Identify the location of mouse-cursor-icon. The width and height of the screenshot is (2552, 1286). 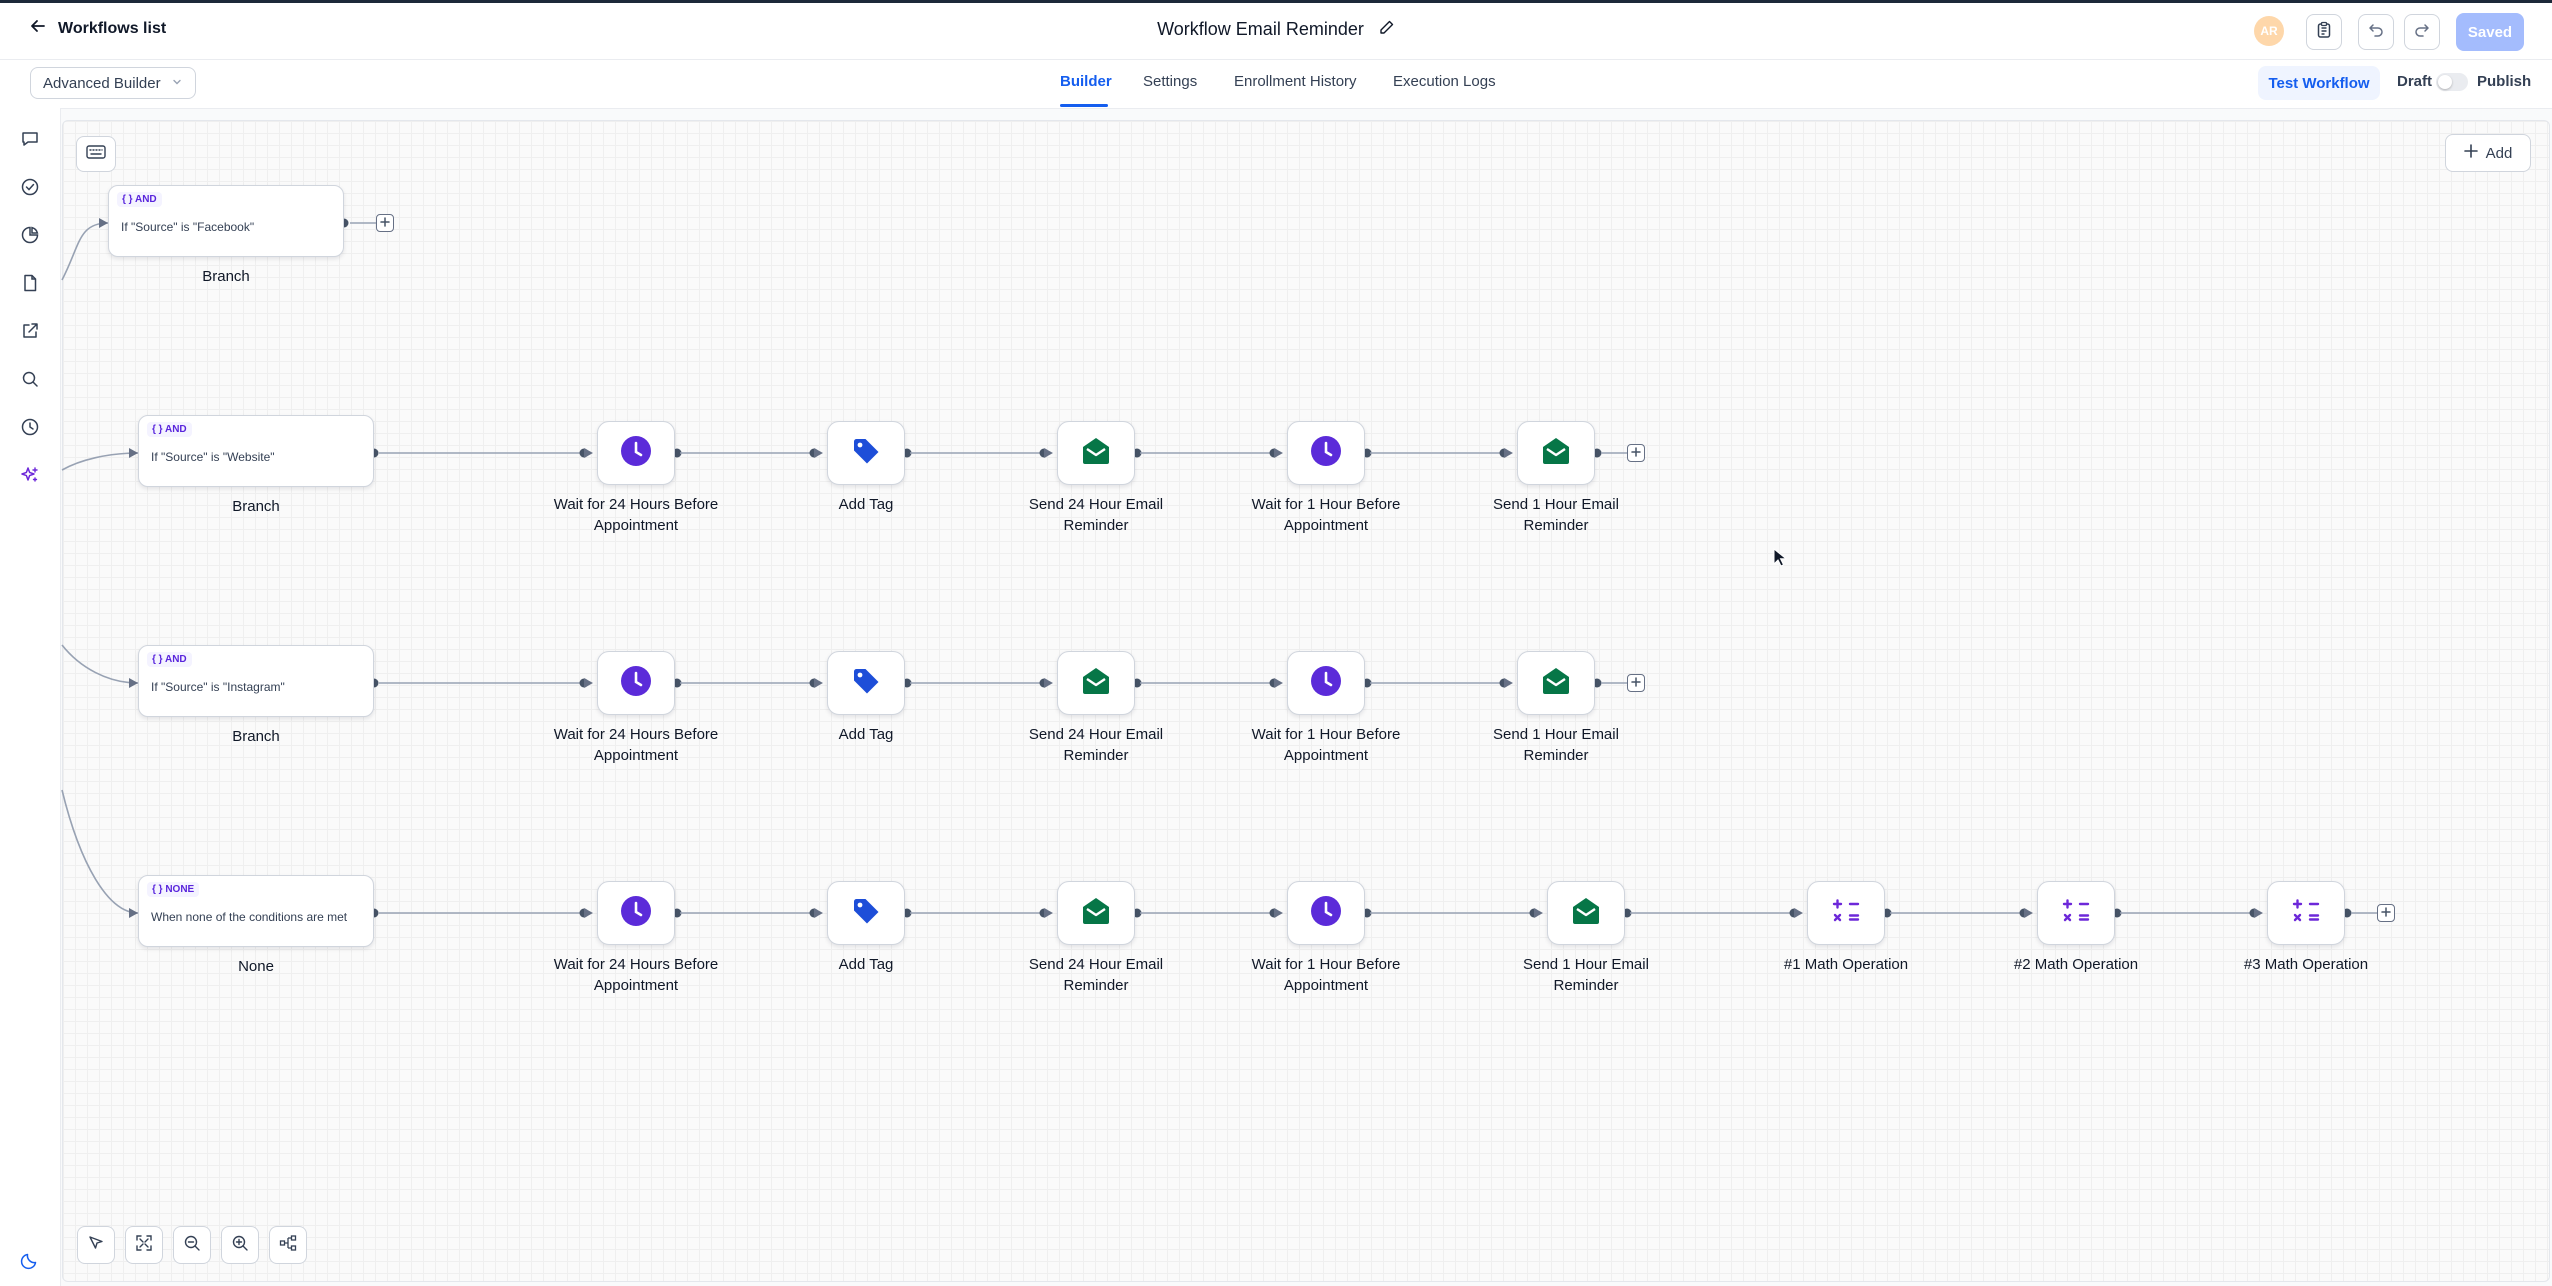
(1780, 560).